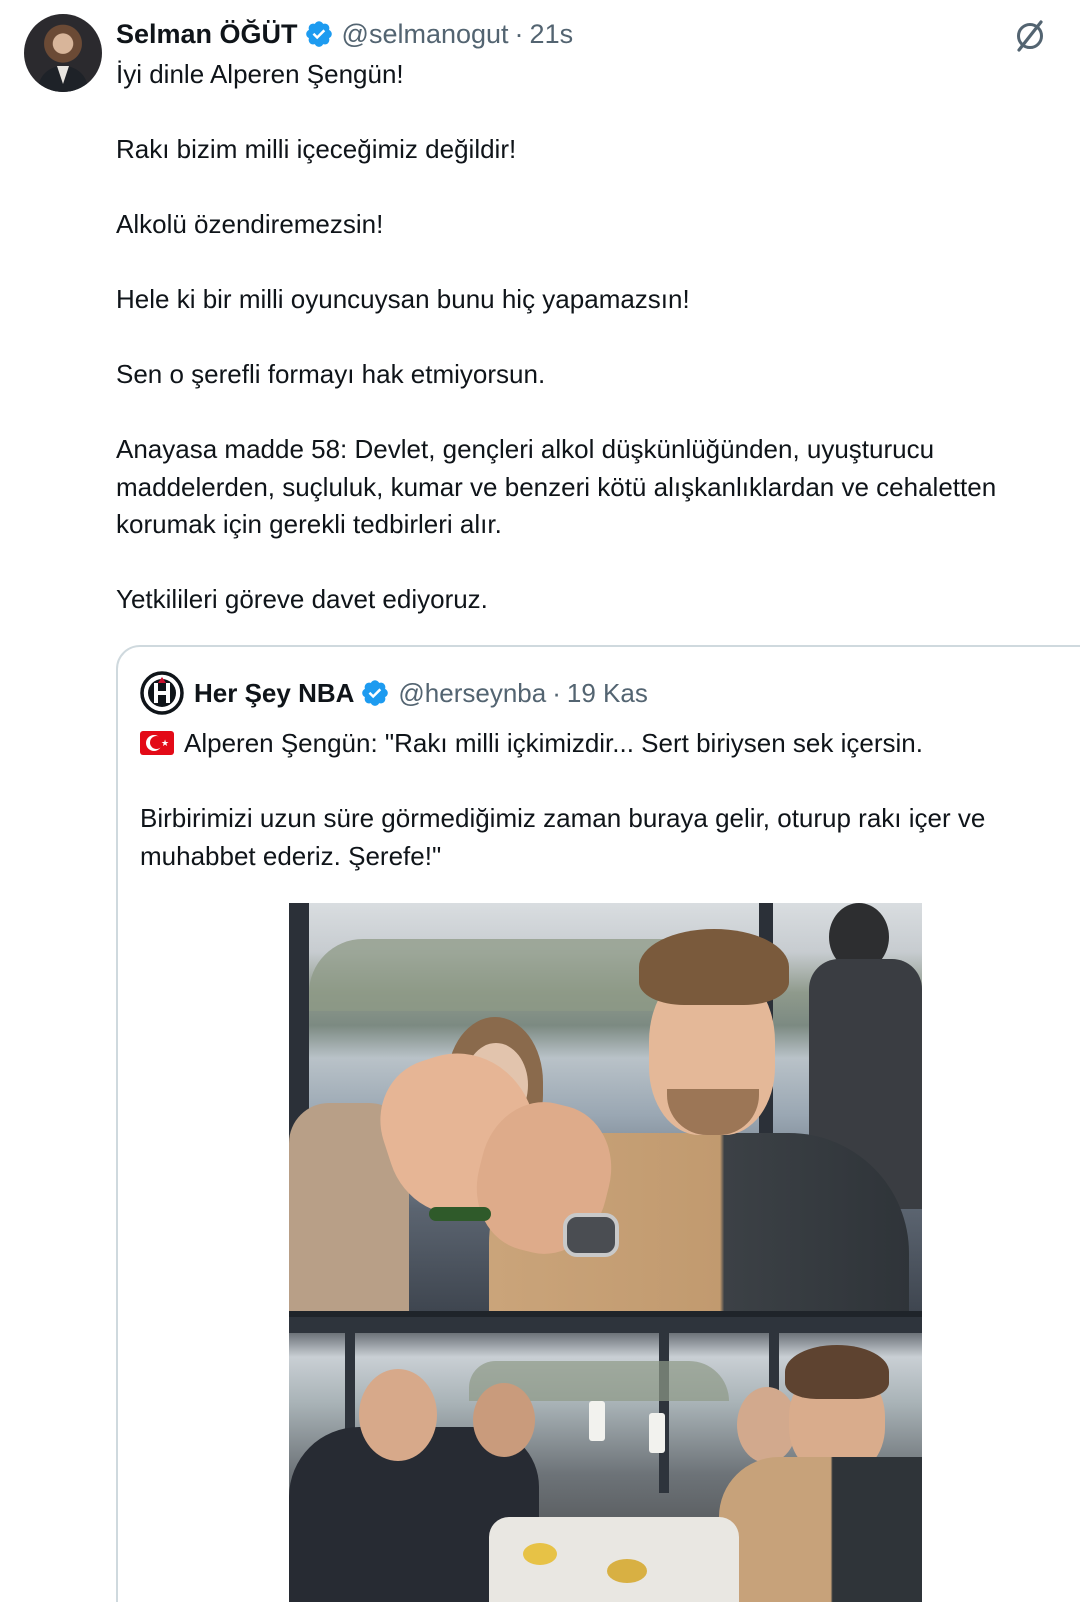  What do you see at coordinates (605, 1459) in the screenshot?
I see `media-photo-bottom` at bounding box center [605, 1459].